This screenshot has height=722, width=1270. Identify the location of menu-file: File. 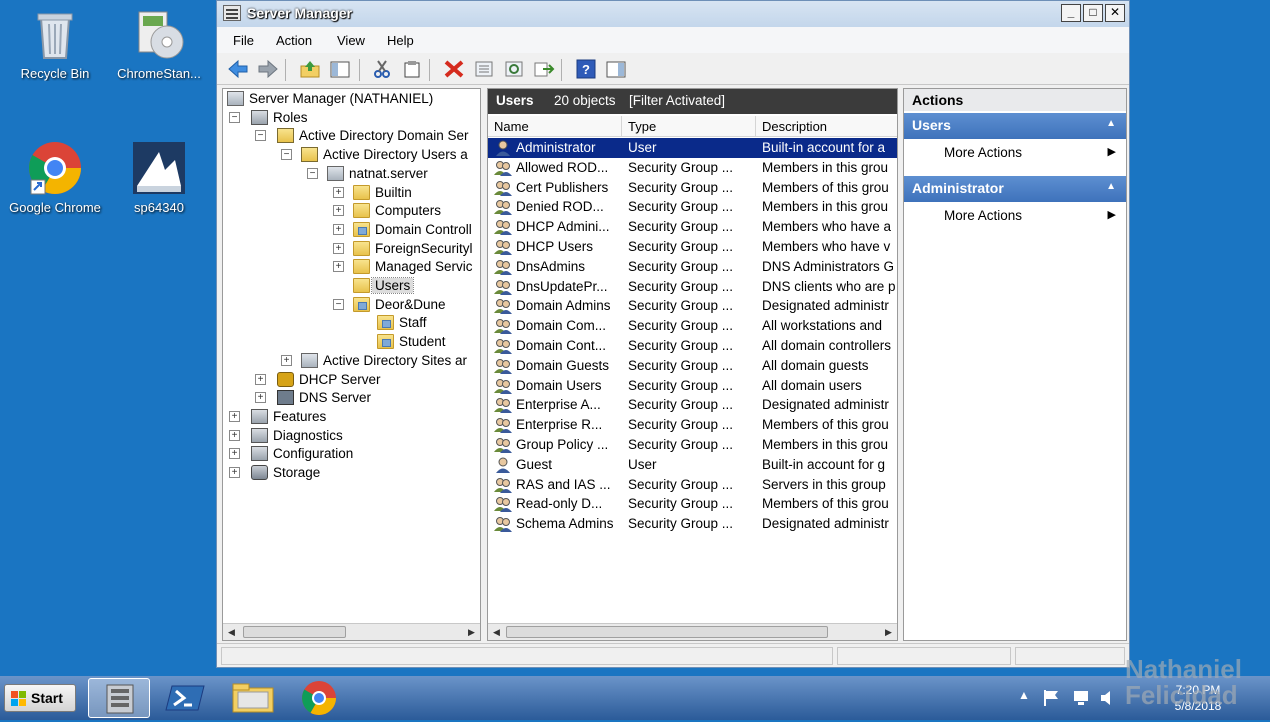
(243, 40).